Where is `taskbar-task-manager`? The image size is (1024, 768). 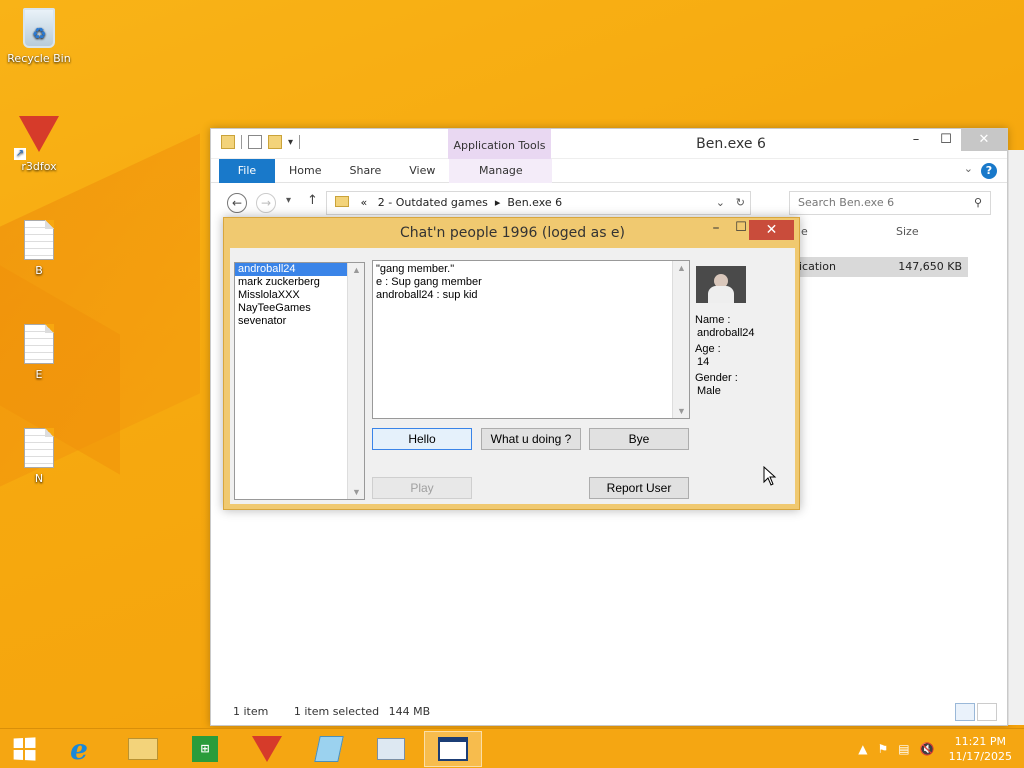
taskbar-task-manager is located at coordinates (391, 749).